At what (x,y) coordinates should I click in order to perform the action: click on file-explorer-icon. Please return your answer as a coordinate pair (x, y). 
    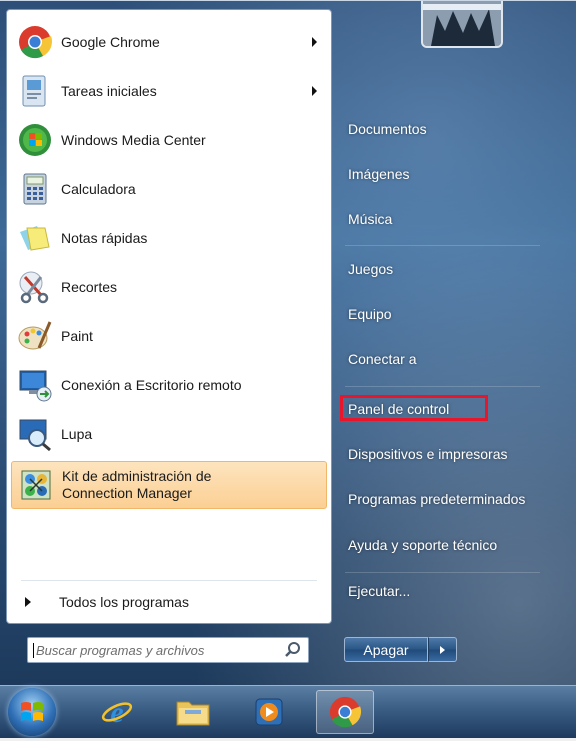
    Looking at the image, I should click on (193, 712).